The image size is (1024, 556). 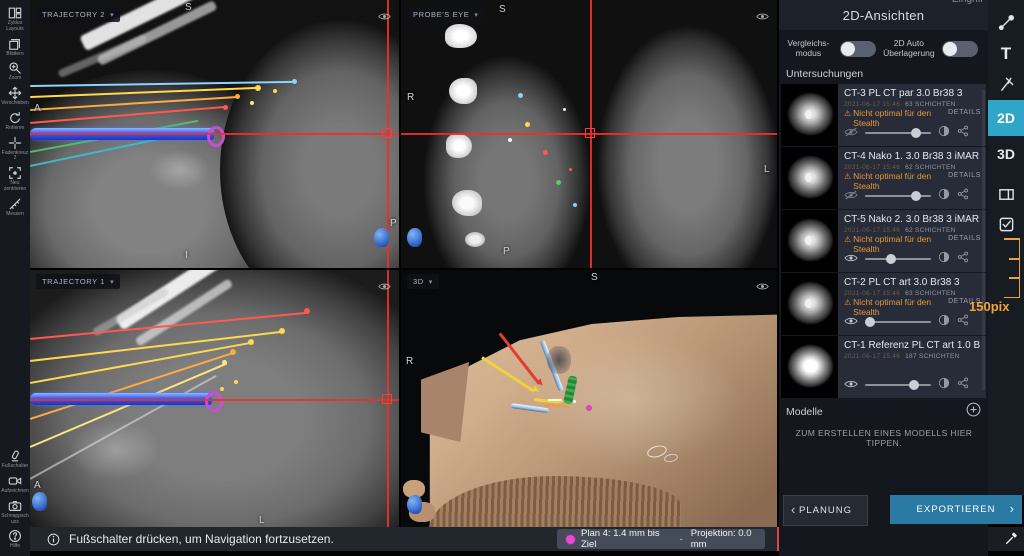 What do you see at coordinates (884, 438) in the screenshot?
I see `models-hint-text: ZUM ERSTELLEN EINES MODELLS HIER TIPPEN.` at bounding box center [884, 438].